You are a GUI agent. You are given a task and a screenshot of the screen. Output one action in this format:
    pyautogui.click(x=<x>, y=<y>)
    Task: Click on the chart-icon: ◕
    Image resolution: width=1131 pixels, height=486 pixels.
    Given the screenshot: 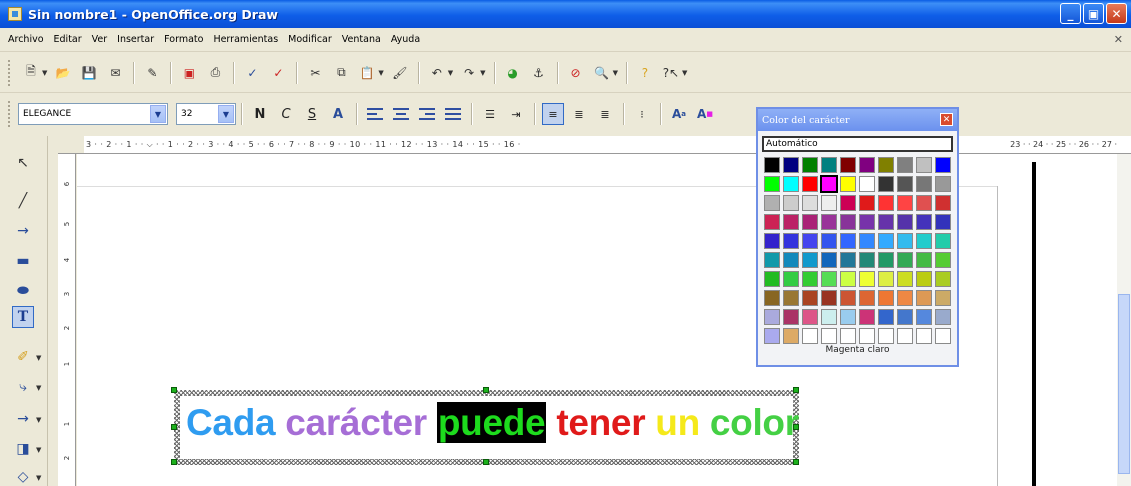 What is the action you would take?
    pyautogui.click(x=513, y=73)
    